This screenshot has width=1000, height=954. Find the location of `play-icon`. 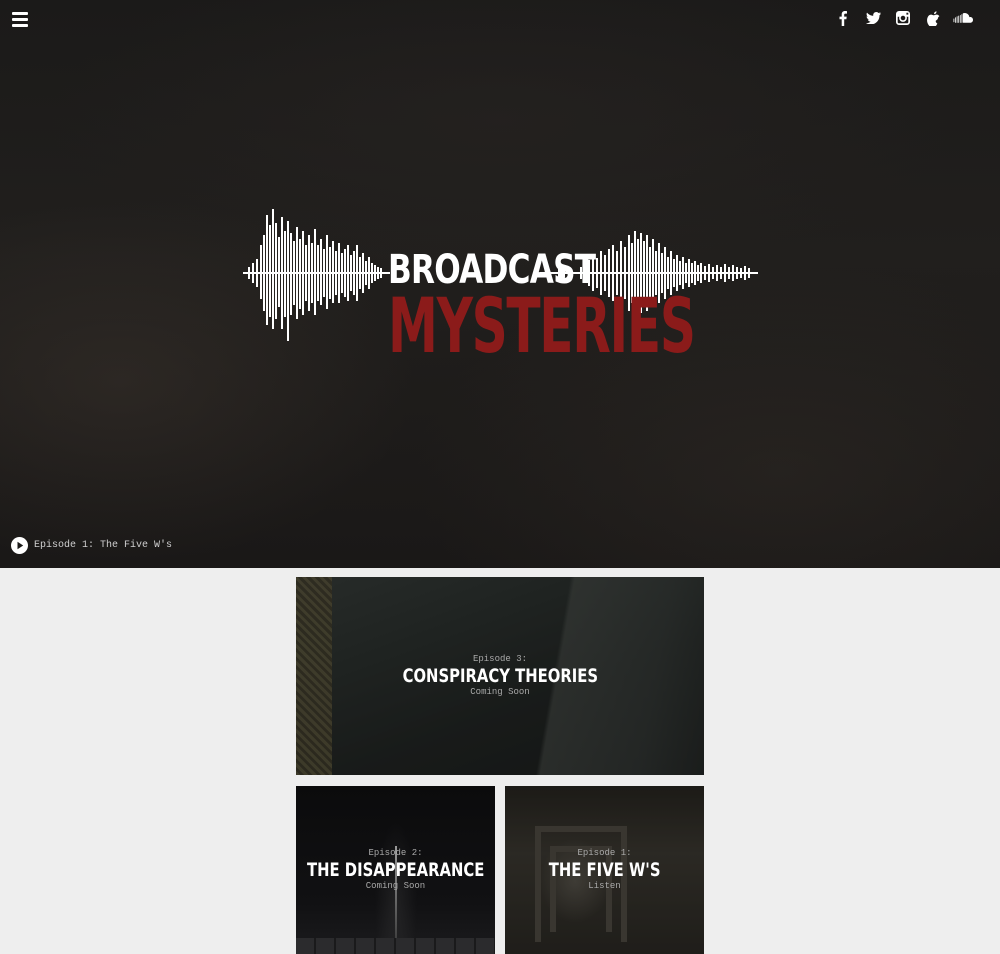

play-icon is located at coordinates (19, 545).